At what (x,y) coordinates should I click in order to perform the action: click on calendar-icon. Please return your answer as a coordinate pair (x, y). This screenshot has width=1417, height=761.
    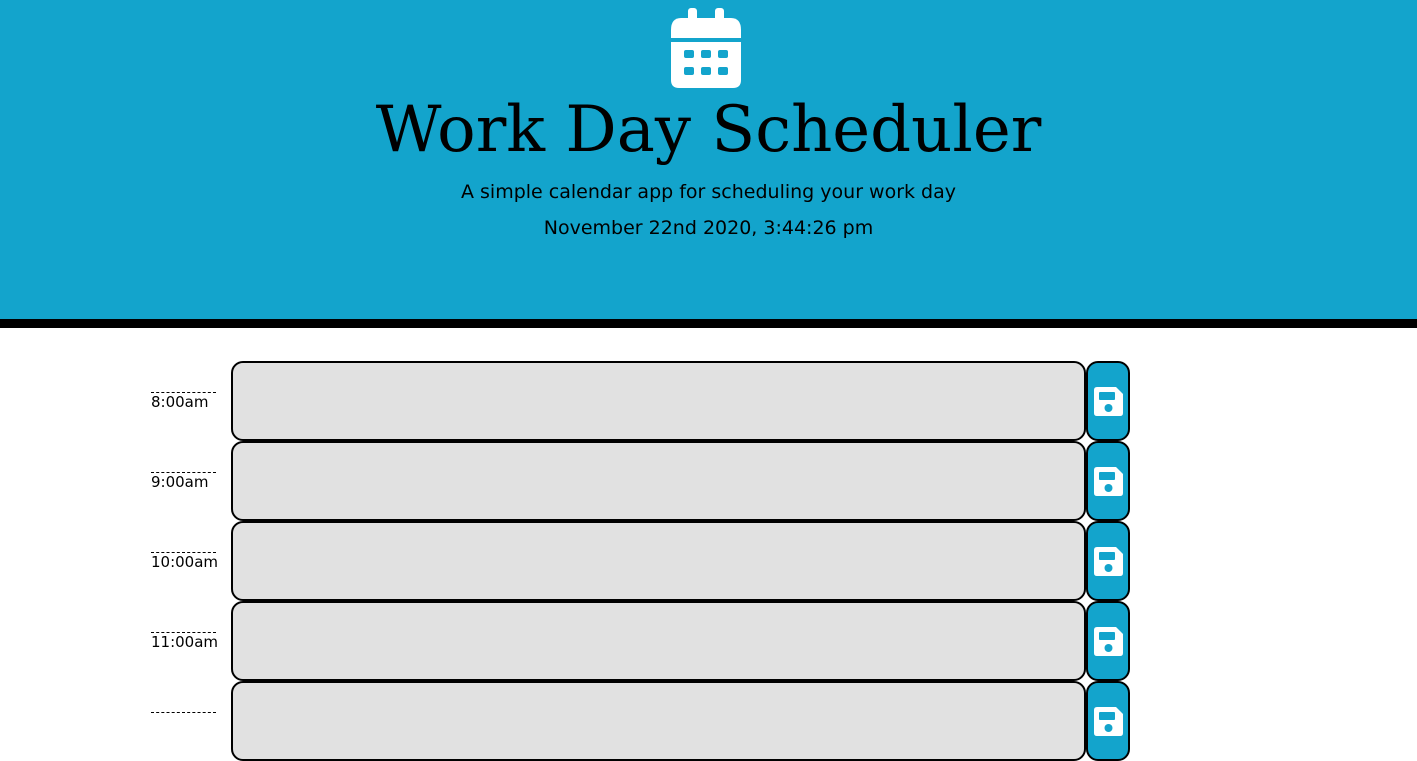
    Looking at the image, I should click on (706, 48).